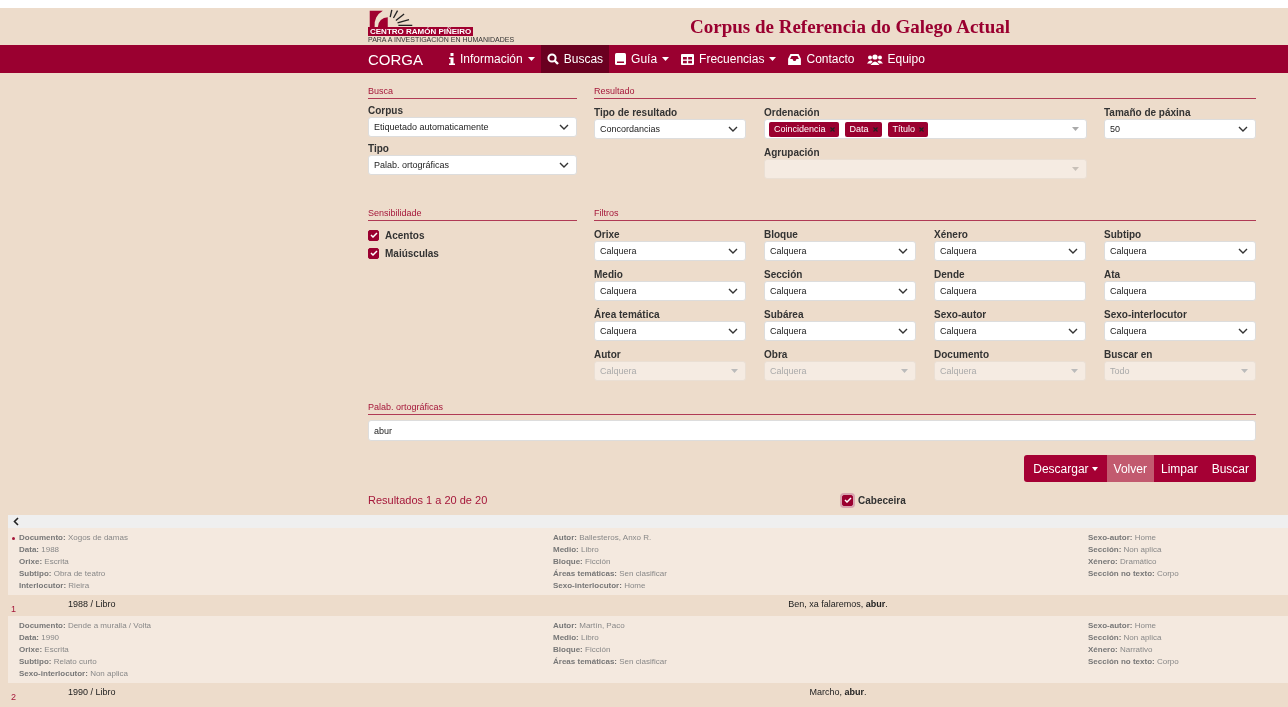  I want to click on select-field: Etiquetado automaticamente, so click(472, 127).